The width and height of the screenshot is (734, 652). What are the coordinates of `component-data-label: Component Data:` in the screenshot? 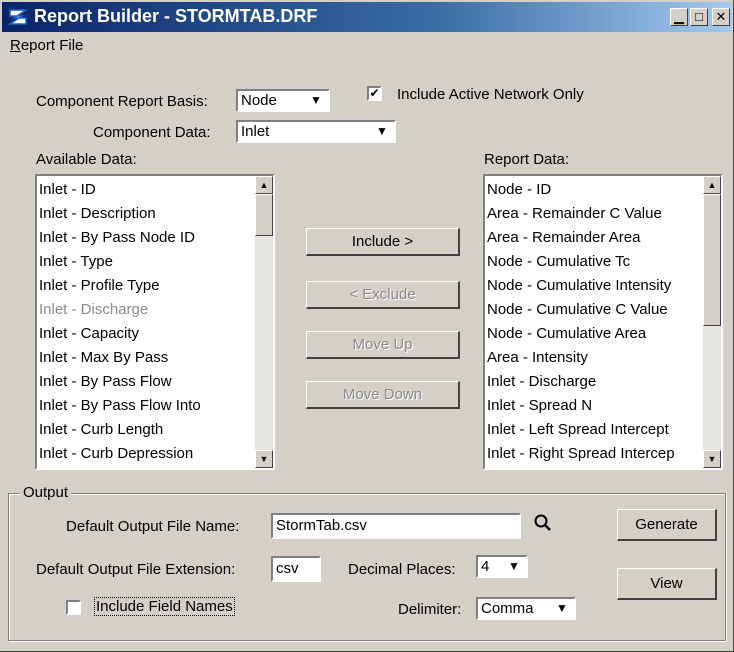 It's located at (152, 132).